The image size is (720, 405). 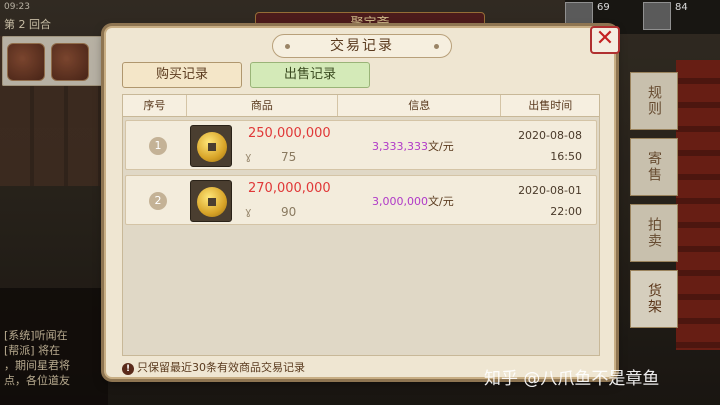 I want to click on sale-time: 22:00, so click(x=566, y=211).